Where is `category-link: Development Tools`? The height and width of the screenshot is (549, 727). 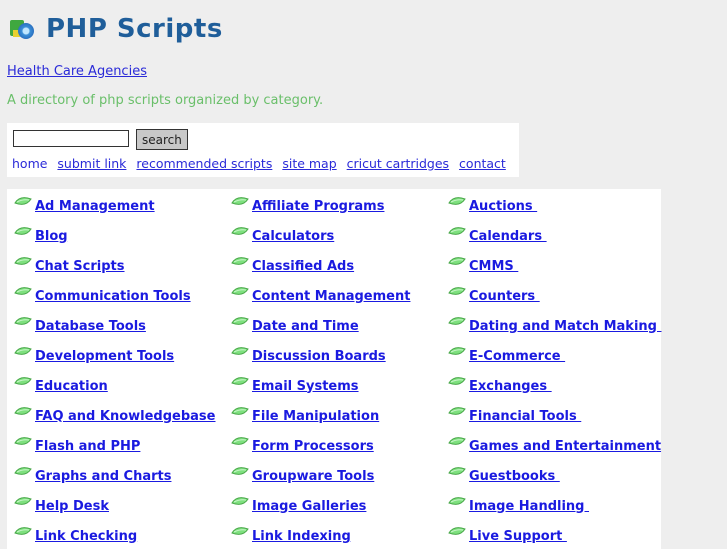
category-link: Development Tools is located at coordinates (104, 356).